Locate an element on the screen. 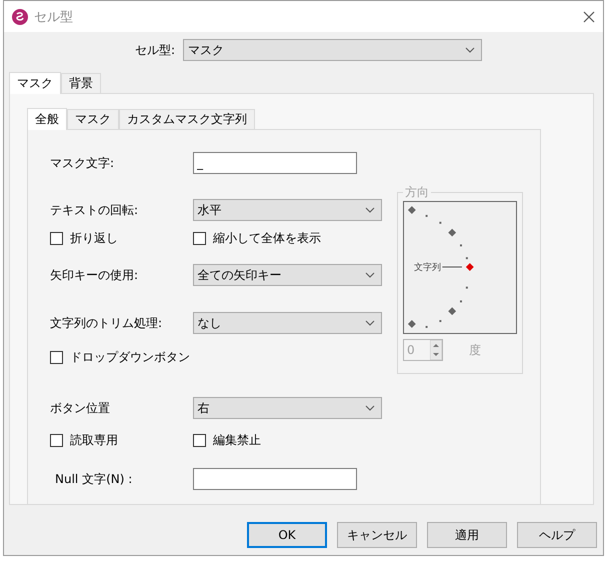 The height and width of the screenshot is (563, 608). window-title: セル型 is located at coordinates (54, 17).